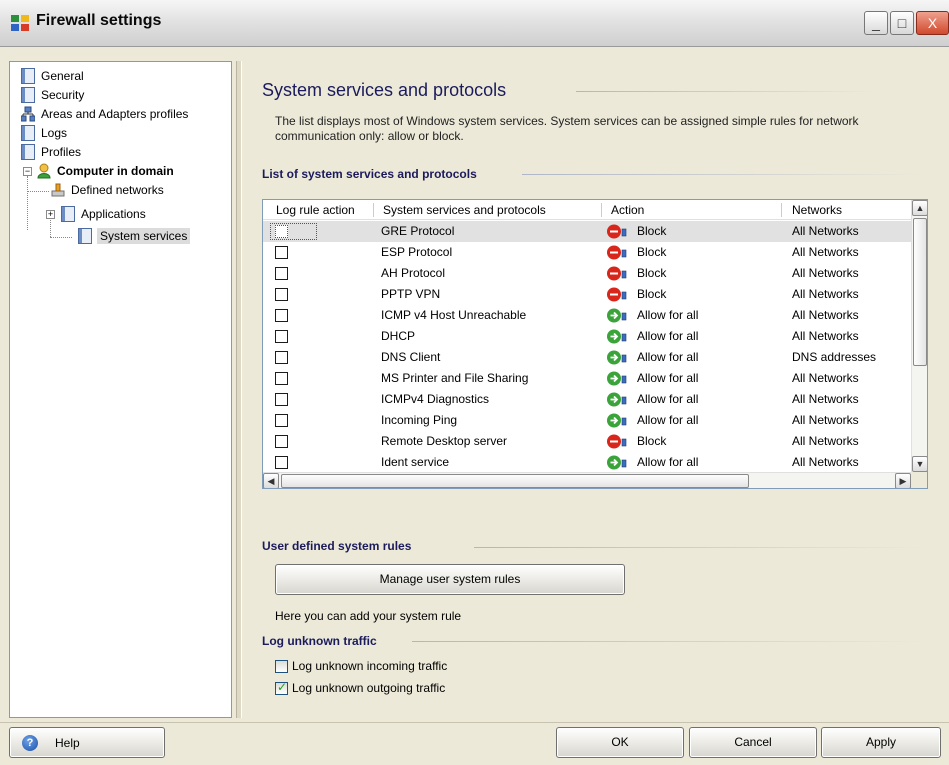  I want to click on section-title-log-traffic: Log unknown traffic, so click(319, 641).